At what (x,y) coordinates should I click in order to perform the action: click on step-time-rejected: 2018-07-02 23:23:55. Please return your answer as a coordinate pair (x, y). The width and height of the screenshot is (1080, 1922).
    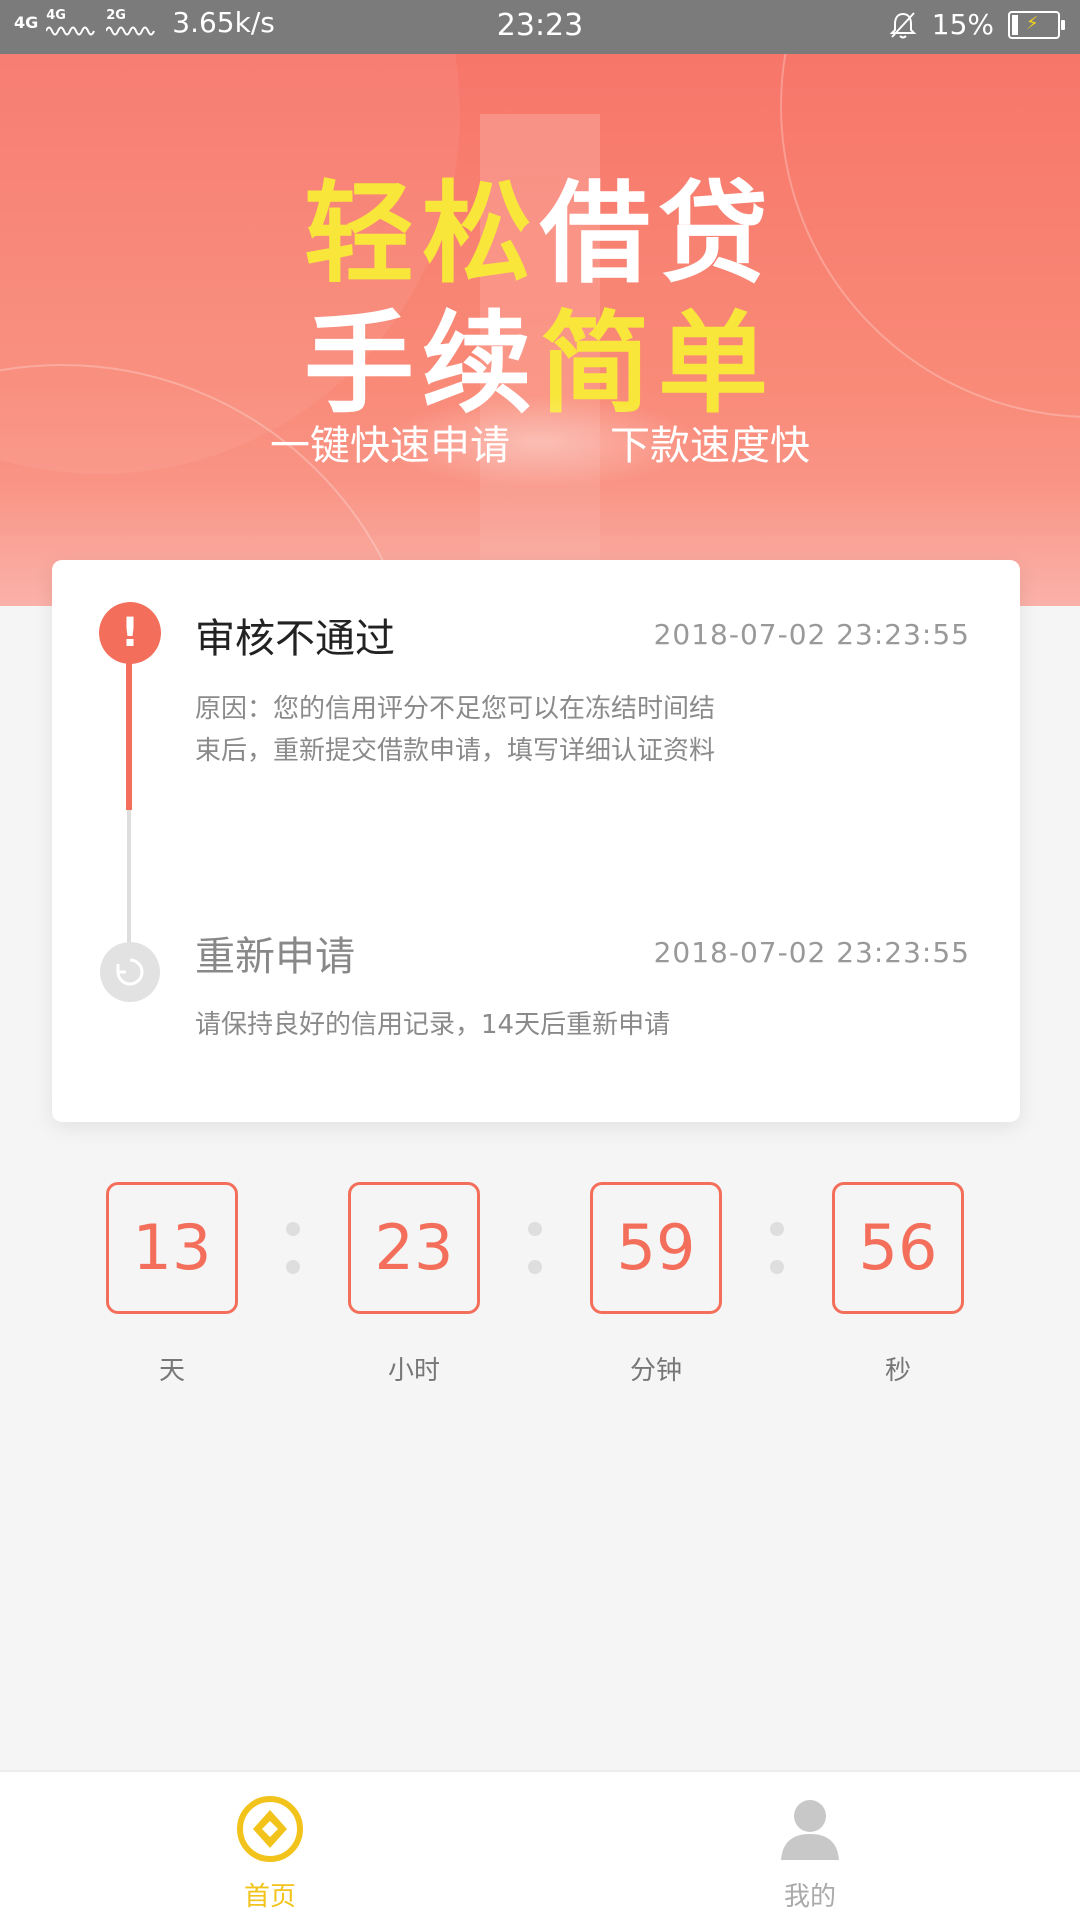
    Looking at the image, I should click on (811, 634).